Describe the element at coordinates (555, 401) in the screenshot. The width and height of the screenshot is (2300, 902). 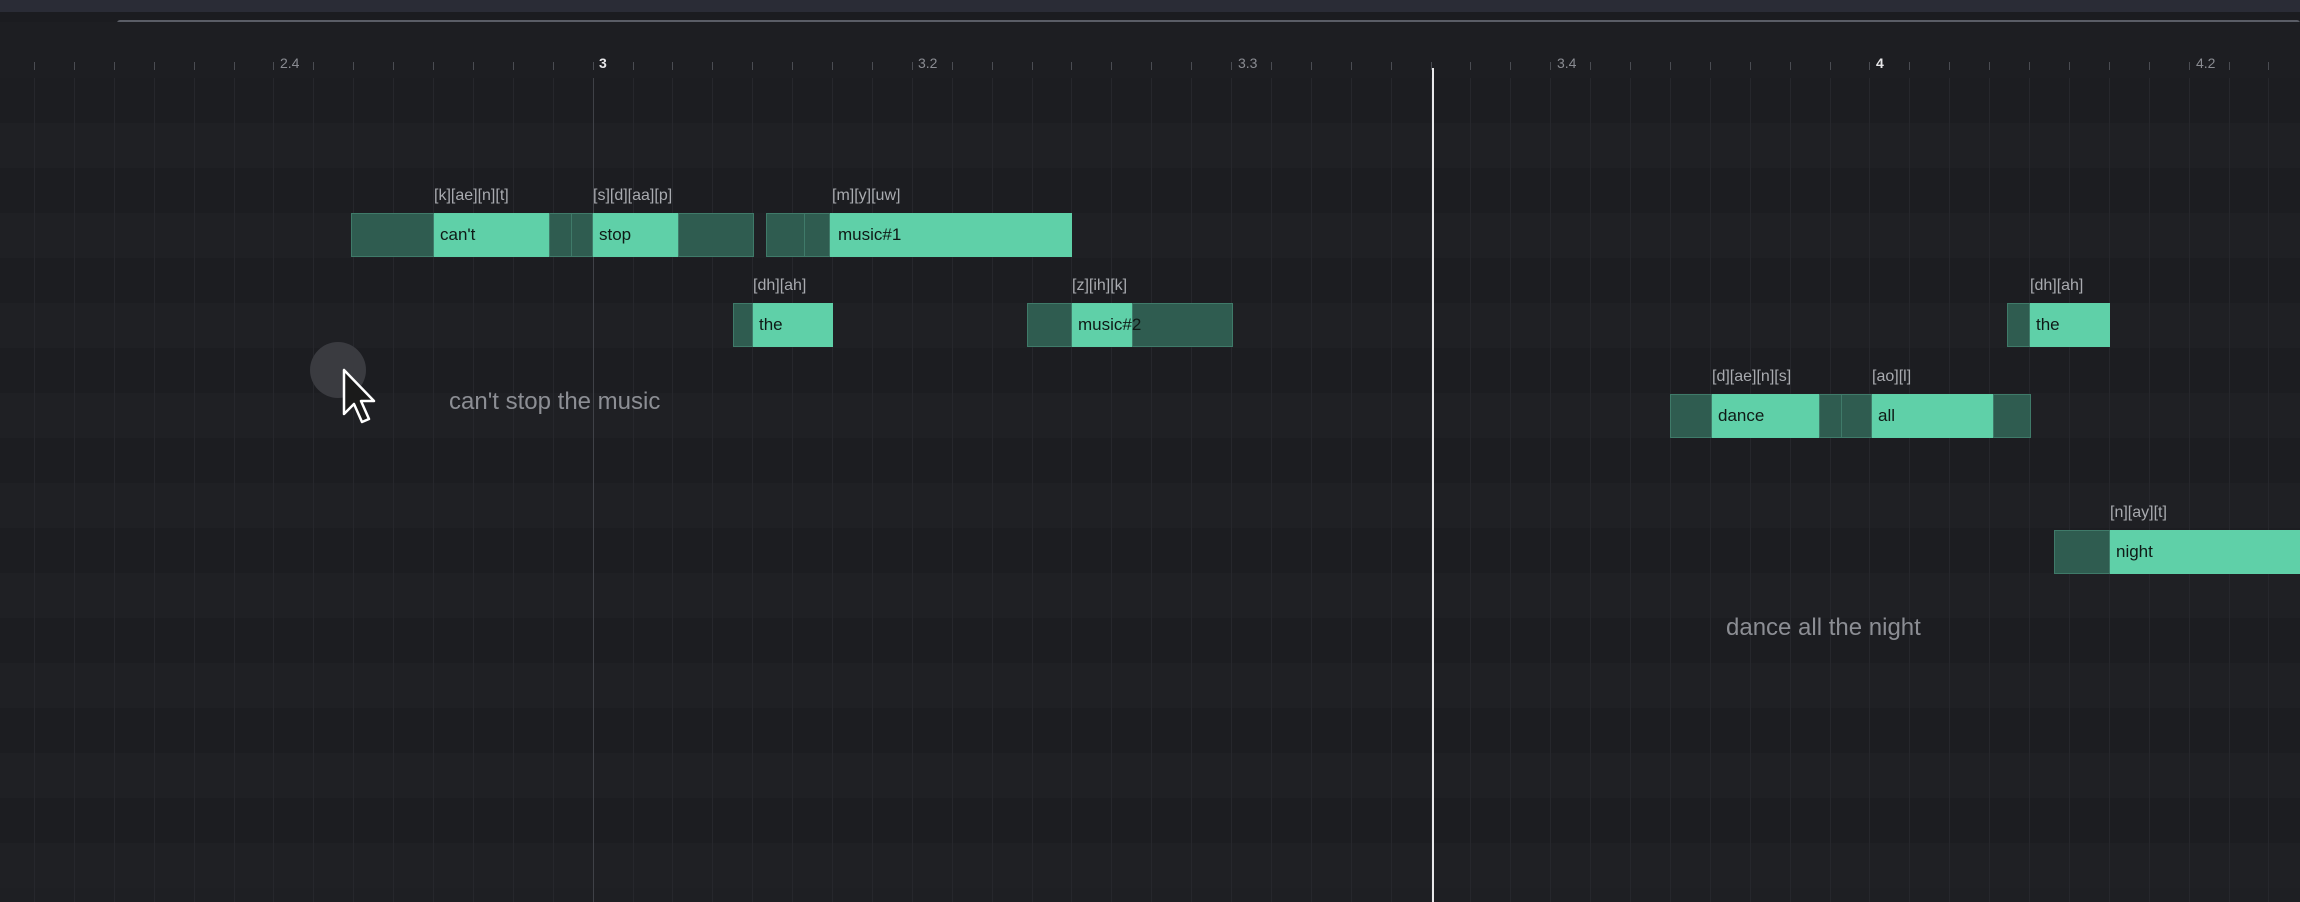
I see `lyric-phrase-label: can't stop the music` at that location.